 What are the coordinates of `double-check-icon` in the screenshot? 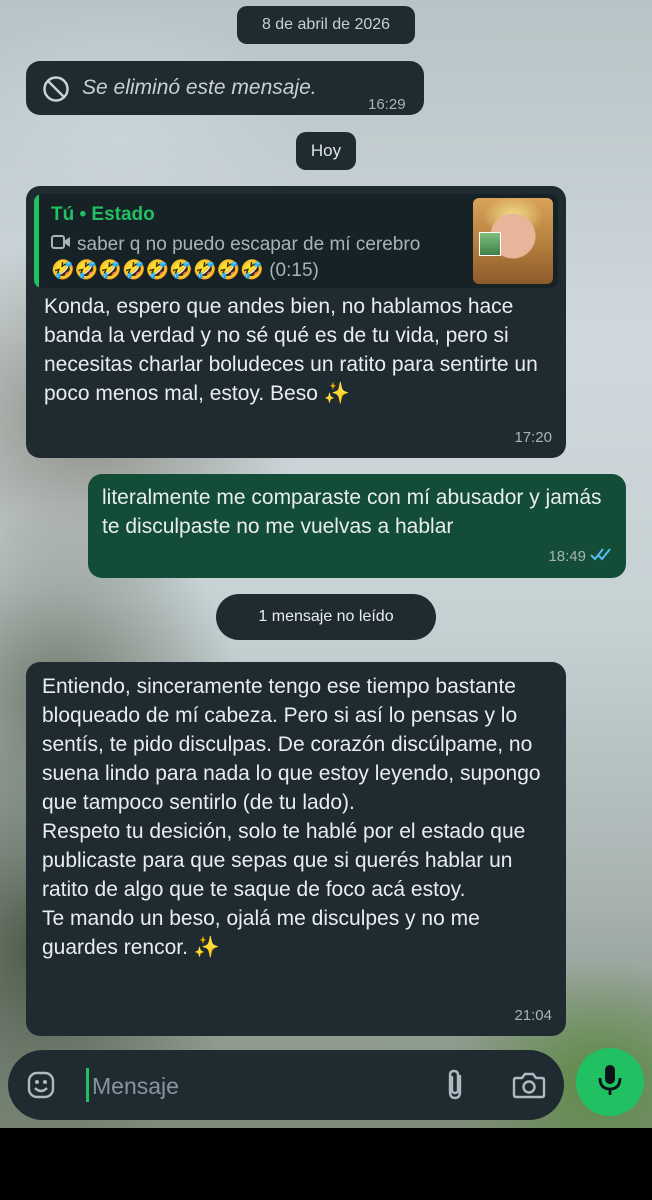 It's located at (602, 555).